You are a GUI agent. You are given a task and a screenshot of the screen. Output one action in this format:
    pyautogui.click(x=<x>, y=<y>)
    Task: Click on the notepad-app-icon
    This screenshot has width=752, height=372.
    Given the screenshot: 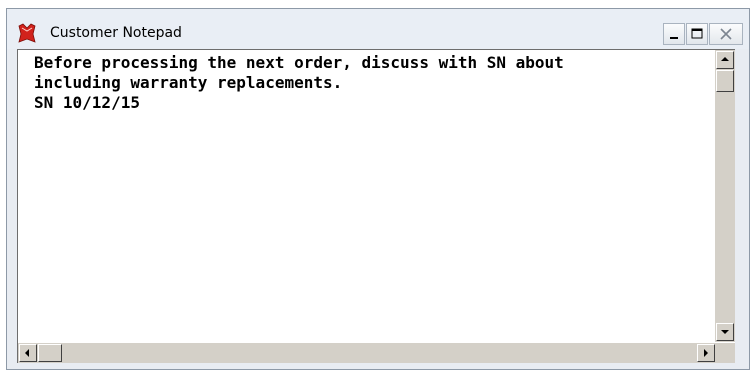 What is the action you would take?
    pyautogui.click(x=27, y=33)
    